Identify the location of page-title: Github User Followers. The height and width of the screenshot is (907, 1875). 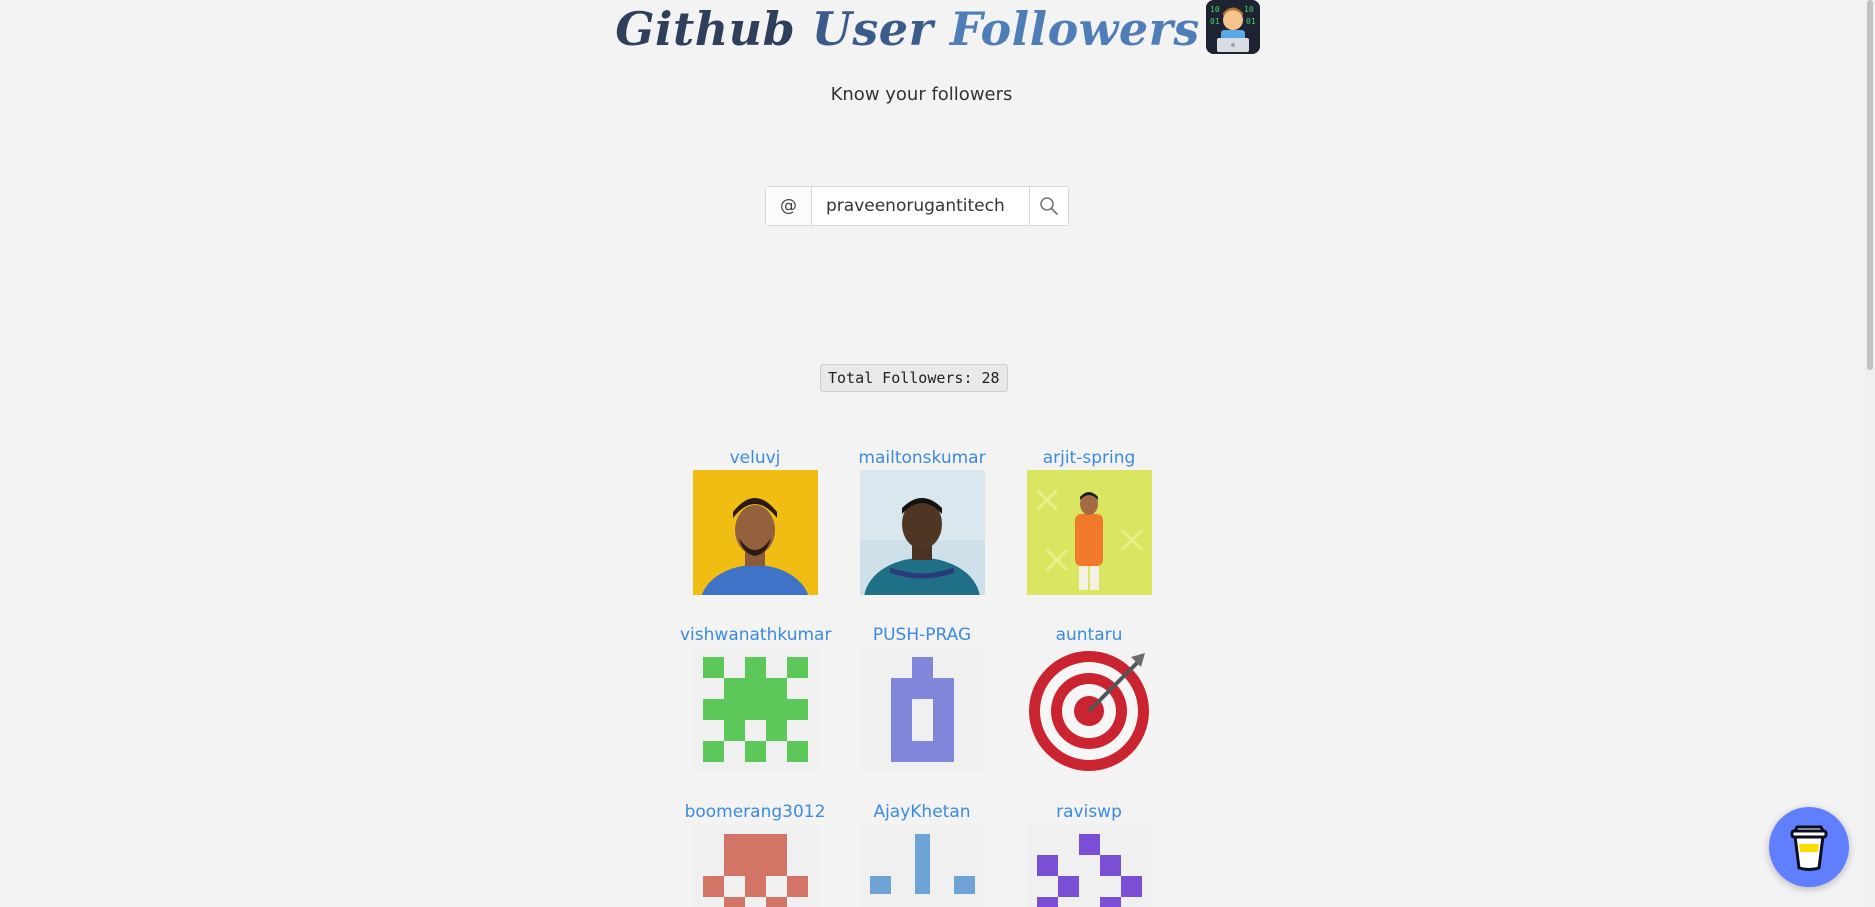
(907, 29).